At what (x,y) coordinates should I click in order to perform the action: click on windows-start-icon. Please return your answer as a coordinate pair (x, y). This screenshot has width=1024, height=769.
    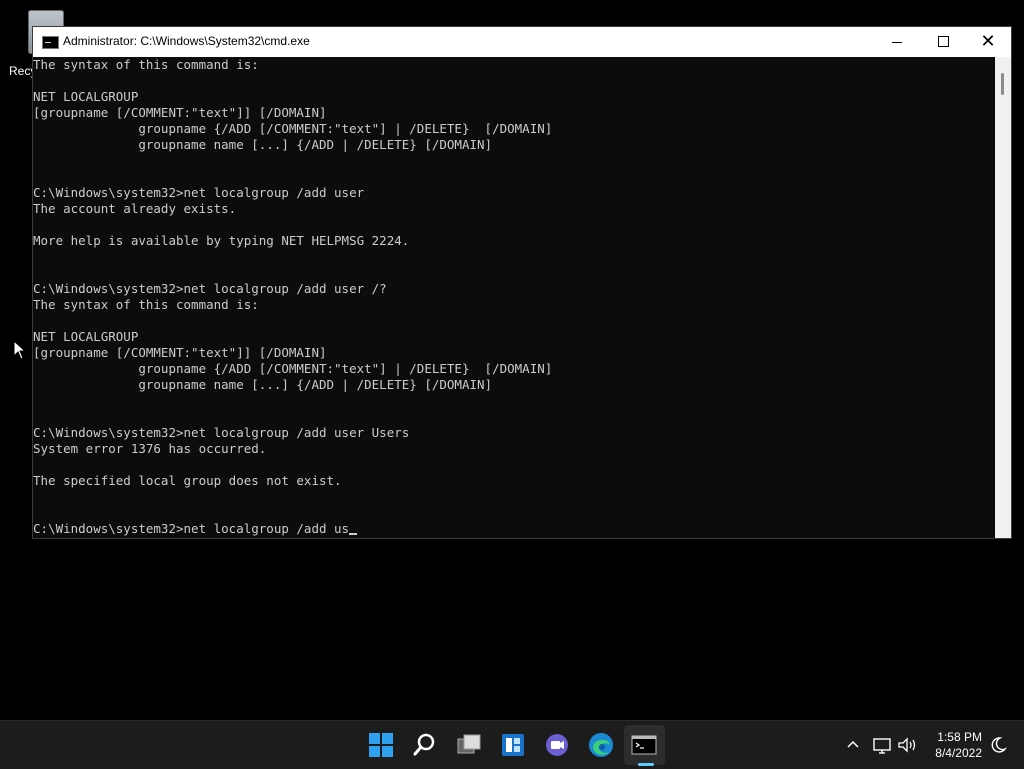
    Looking at the image, I should click on (381, 745).